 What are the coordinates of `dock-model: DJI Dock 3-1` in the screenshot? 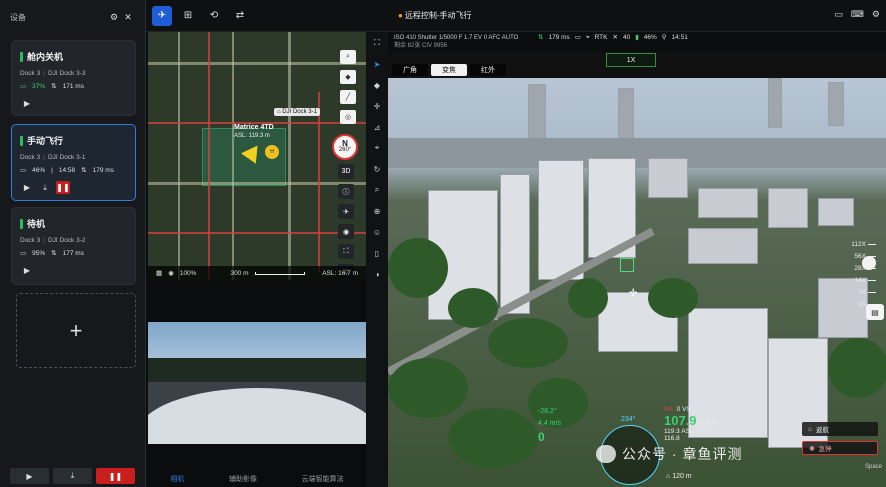 It's located at (66, 157).